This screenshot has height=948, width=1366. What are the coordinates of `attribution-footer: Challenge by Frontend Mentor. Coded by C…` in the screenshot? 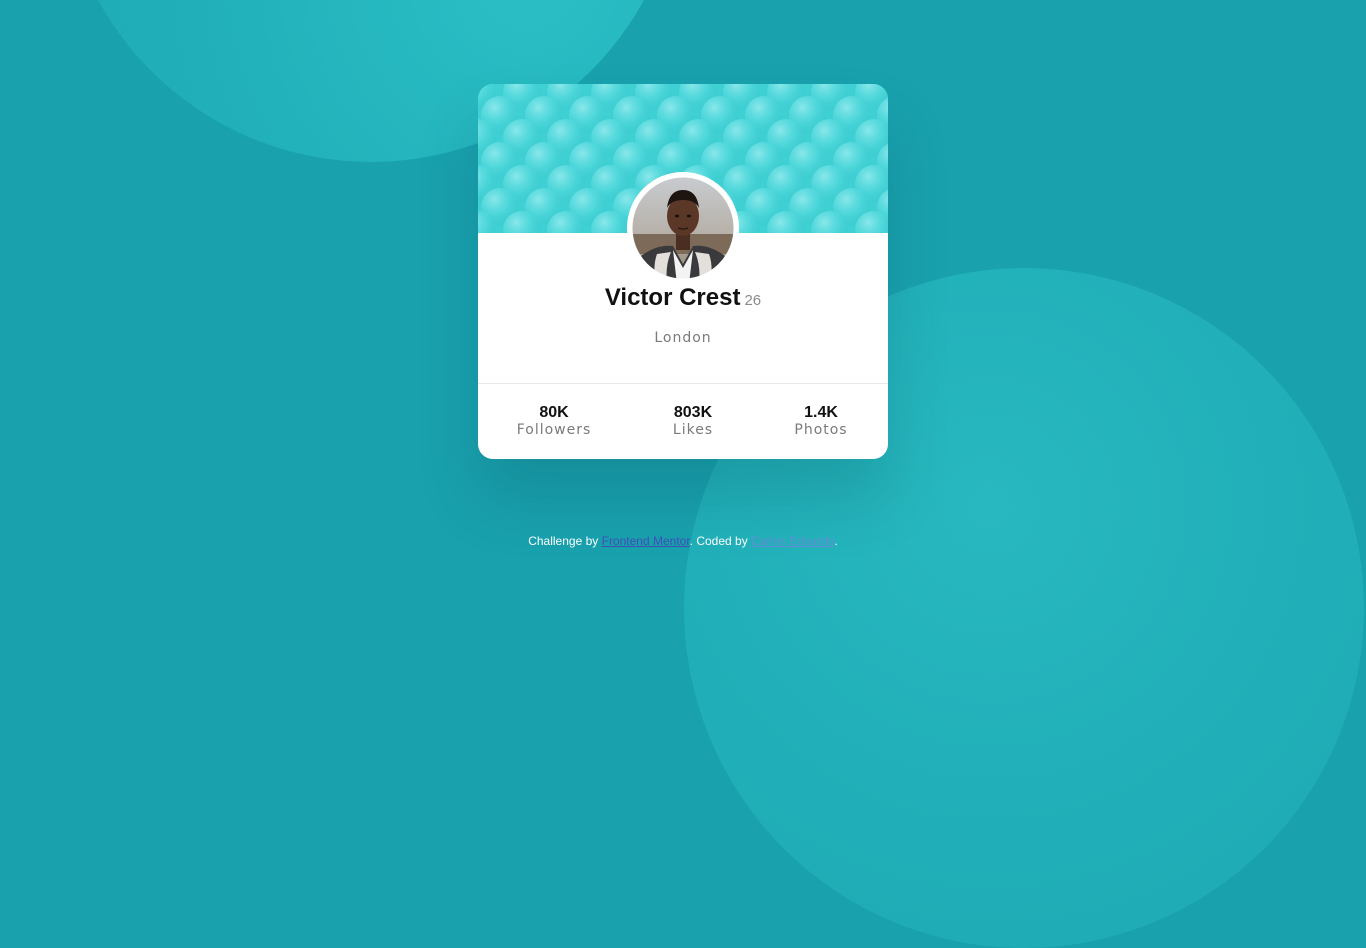 It's located at (683, 541).